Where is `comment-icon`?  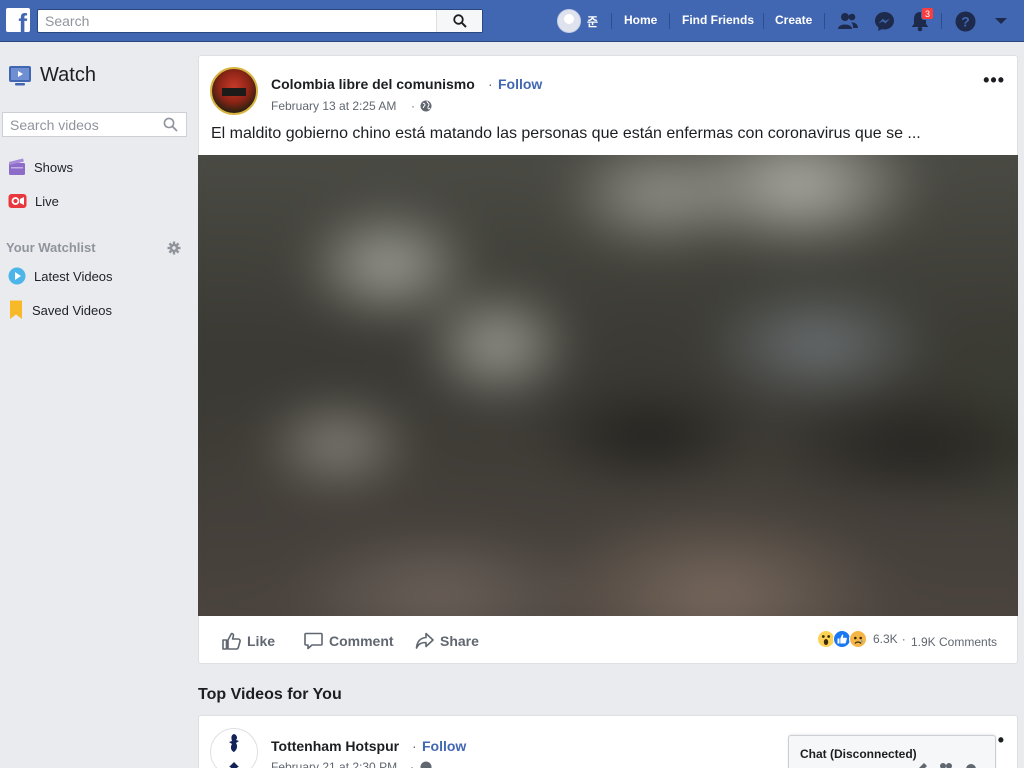 comment-icon is located at coordinates (313, 641).